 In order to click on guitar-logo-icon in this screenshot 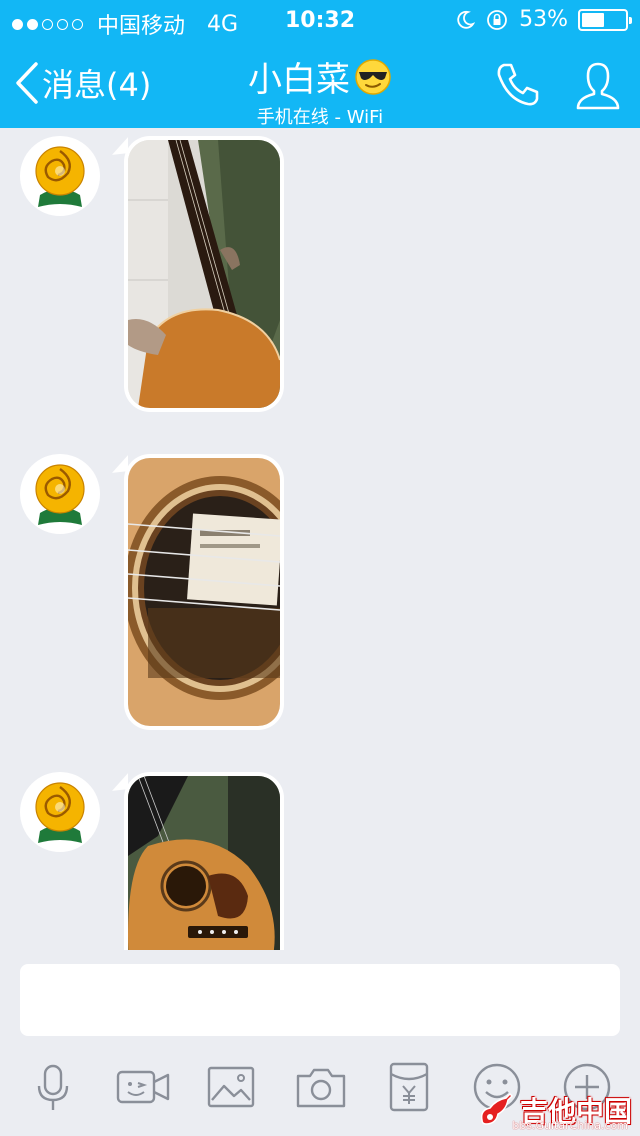, I will do `click(497, 1108)`.